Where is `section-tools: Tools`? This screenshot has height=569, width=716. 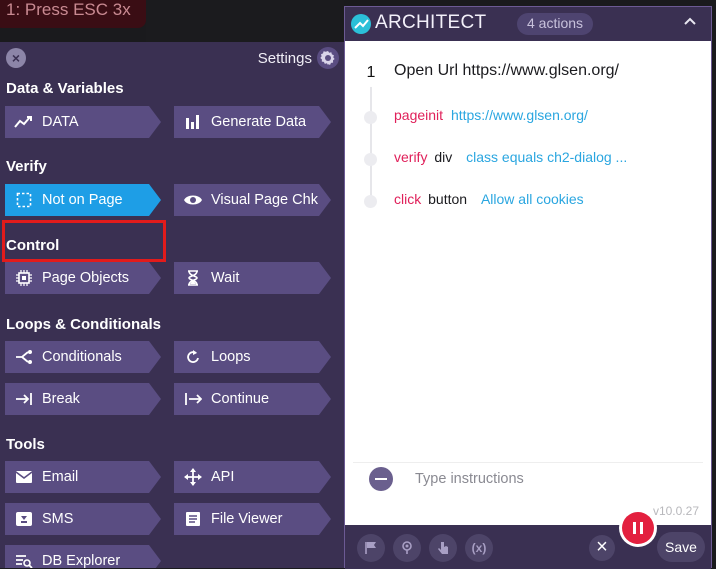
section-tools: Tools is located at coordinates (25, 444).